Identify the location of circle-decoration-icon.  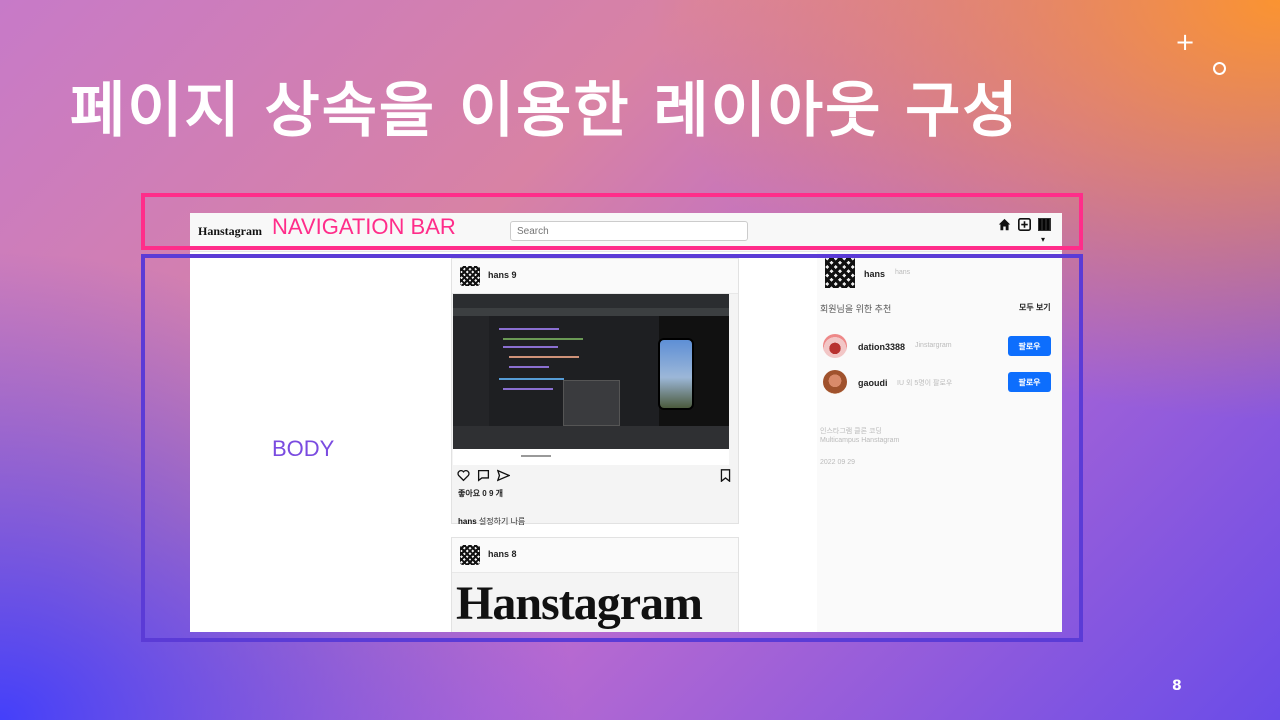
(1219, 68).